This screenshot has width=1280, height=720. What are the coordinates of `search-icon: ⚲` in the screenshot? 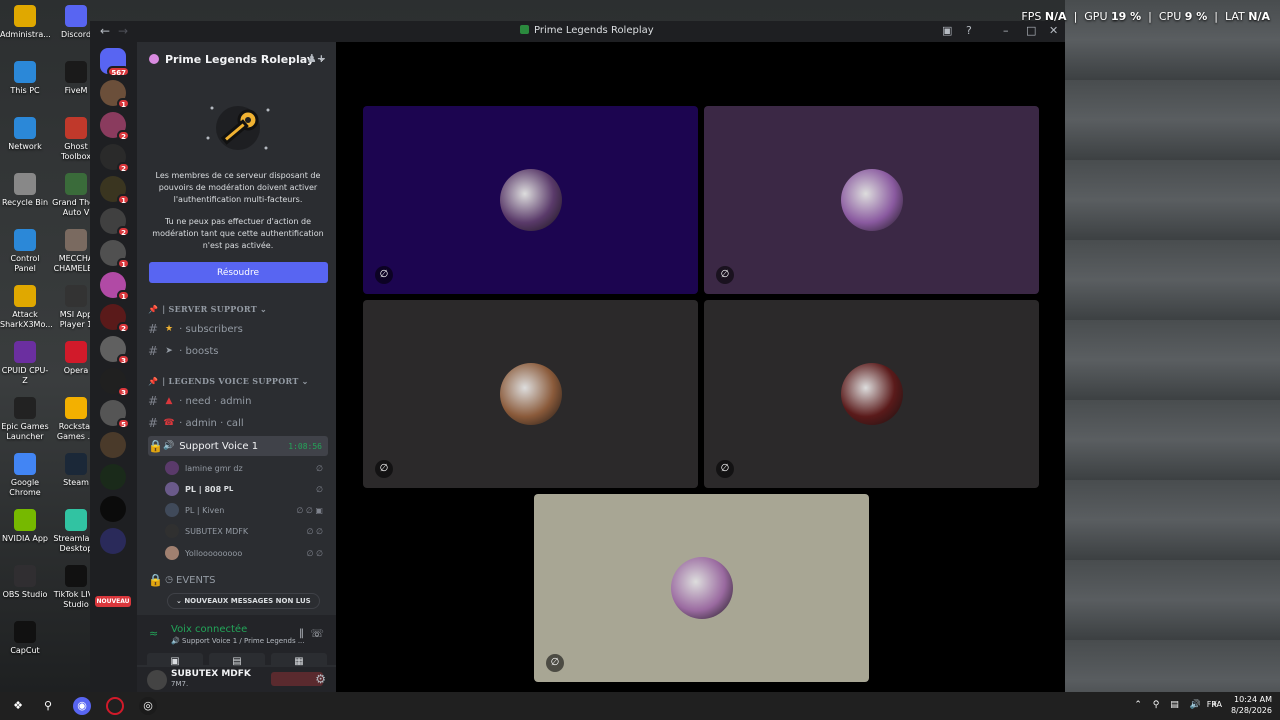 It's located at (48, 706).